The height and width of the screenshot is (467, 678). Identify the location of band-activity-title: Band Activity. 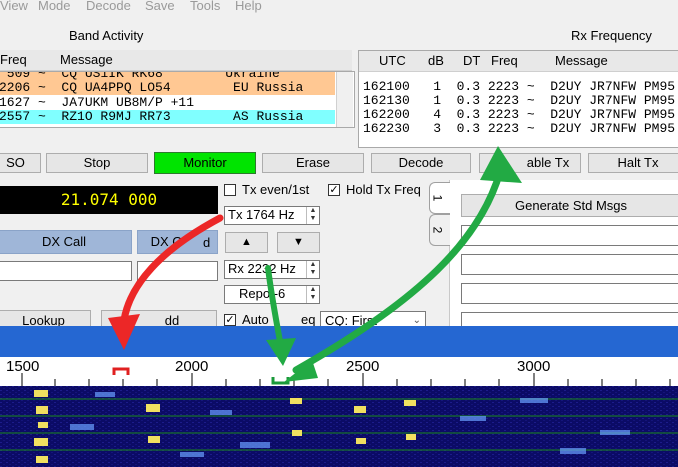
(106, 35).